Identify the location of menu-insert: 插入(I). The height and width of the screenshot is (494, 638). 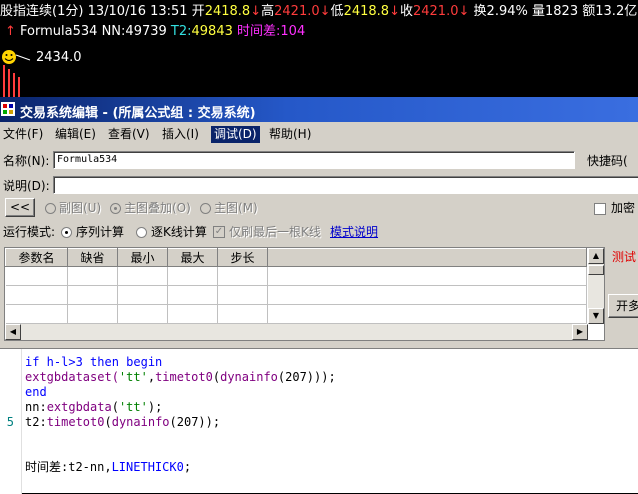
(180, 134).